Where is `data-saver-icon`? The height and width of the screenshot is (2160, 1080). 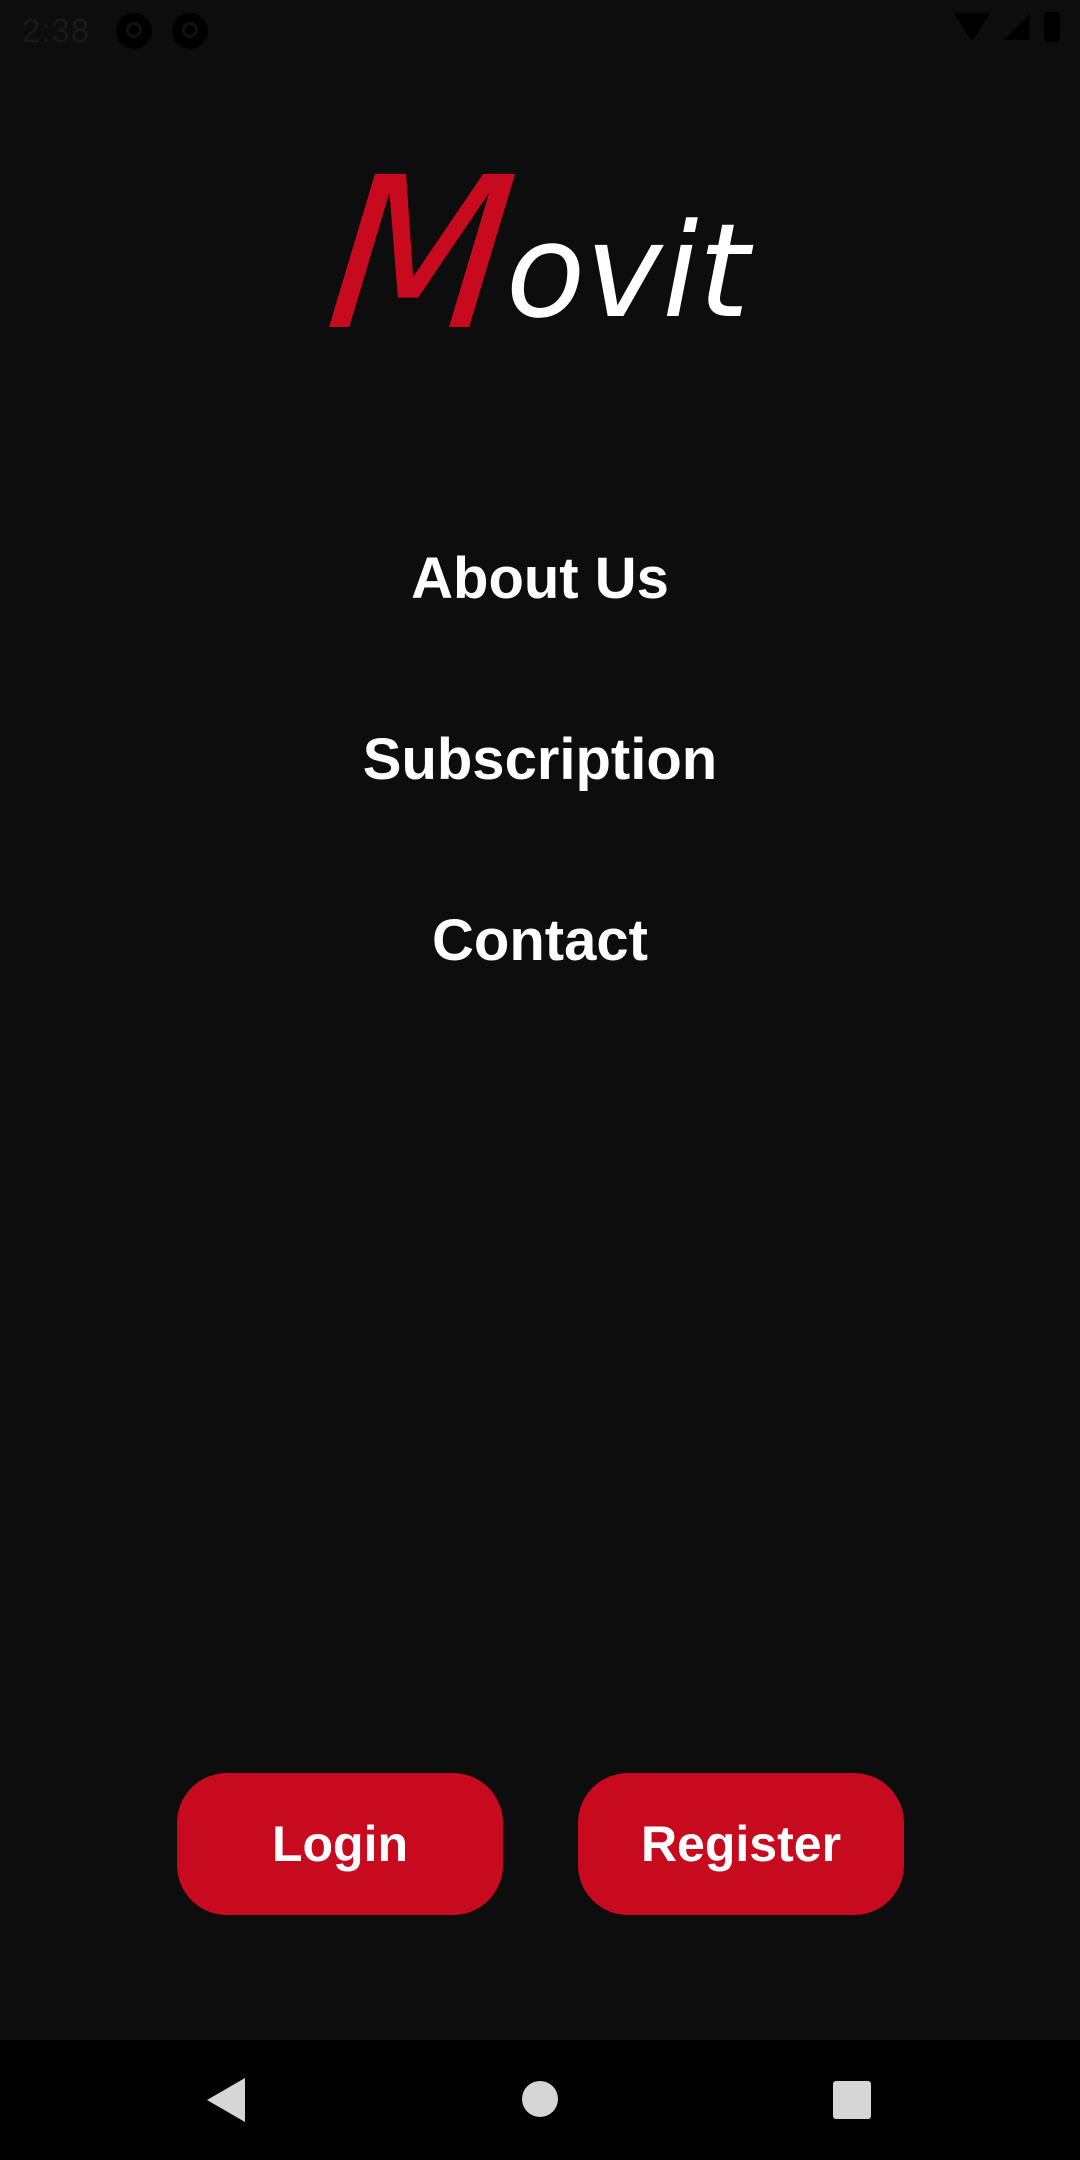 data-saver-icon is located at coordinates (190, 31).